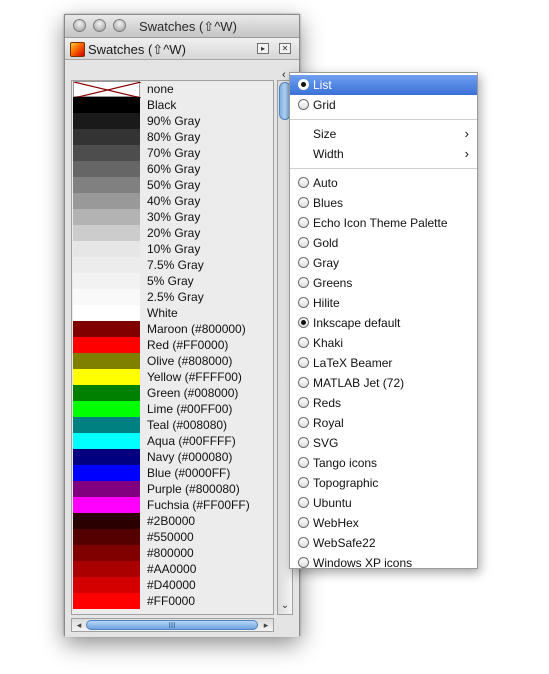 The image size is (549, 674). Describe the element at coordinates (107, 89) in the screenshot. I see `none-swatch-icon` at that location.